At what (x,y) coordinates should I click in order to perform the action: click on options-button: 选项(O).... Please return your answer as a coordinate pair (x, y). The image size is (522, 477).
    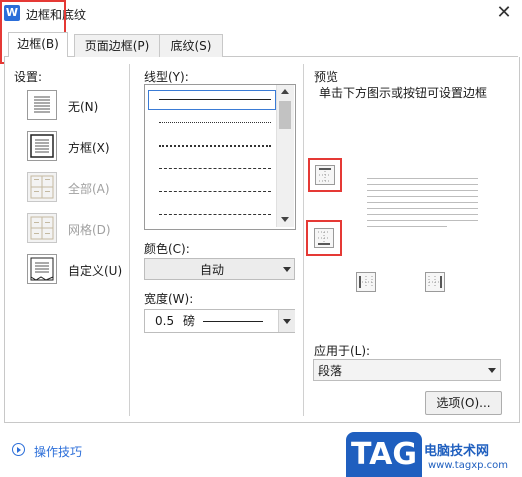
    Looking at the image, I should click on (463, 403).